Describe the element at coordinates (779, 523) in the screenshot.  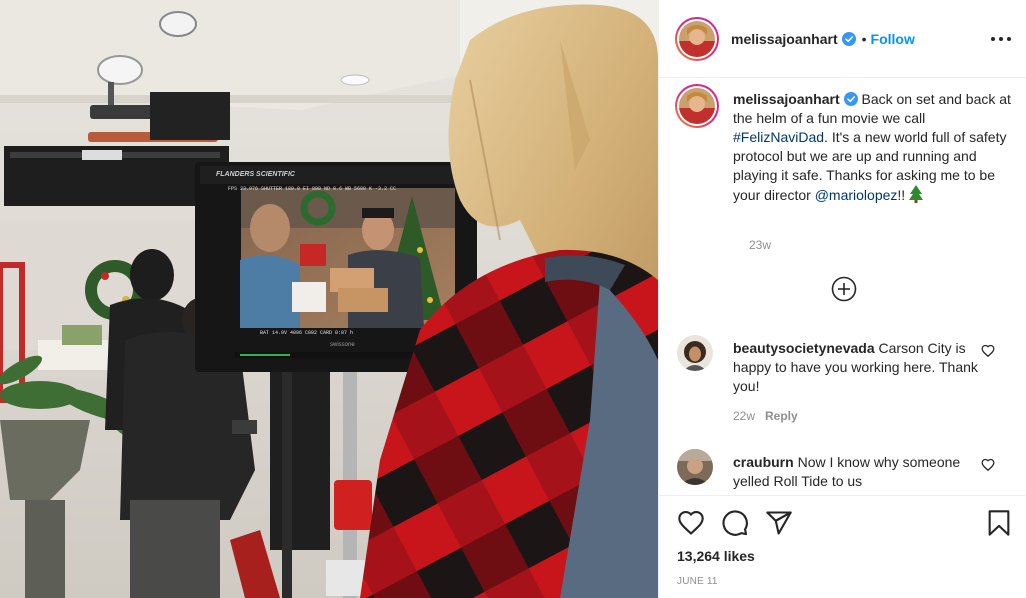
I see `paper-plane-icon` at that location.